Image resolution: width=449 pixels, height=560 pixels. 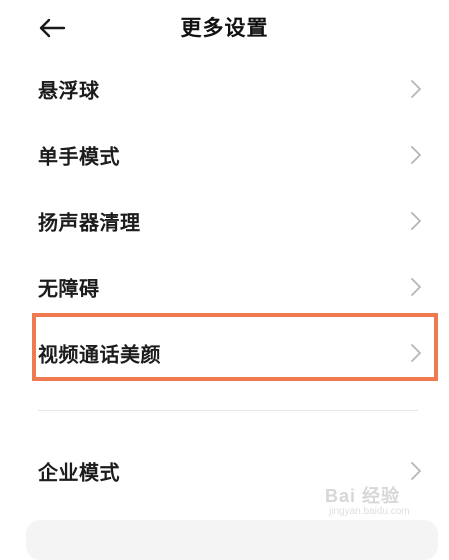 What do you see at coordinates (224, 155) in the screenshot?
I see `settings-item-one-handed-mode: 单手模式` at bounding box center [224, 155].